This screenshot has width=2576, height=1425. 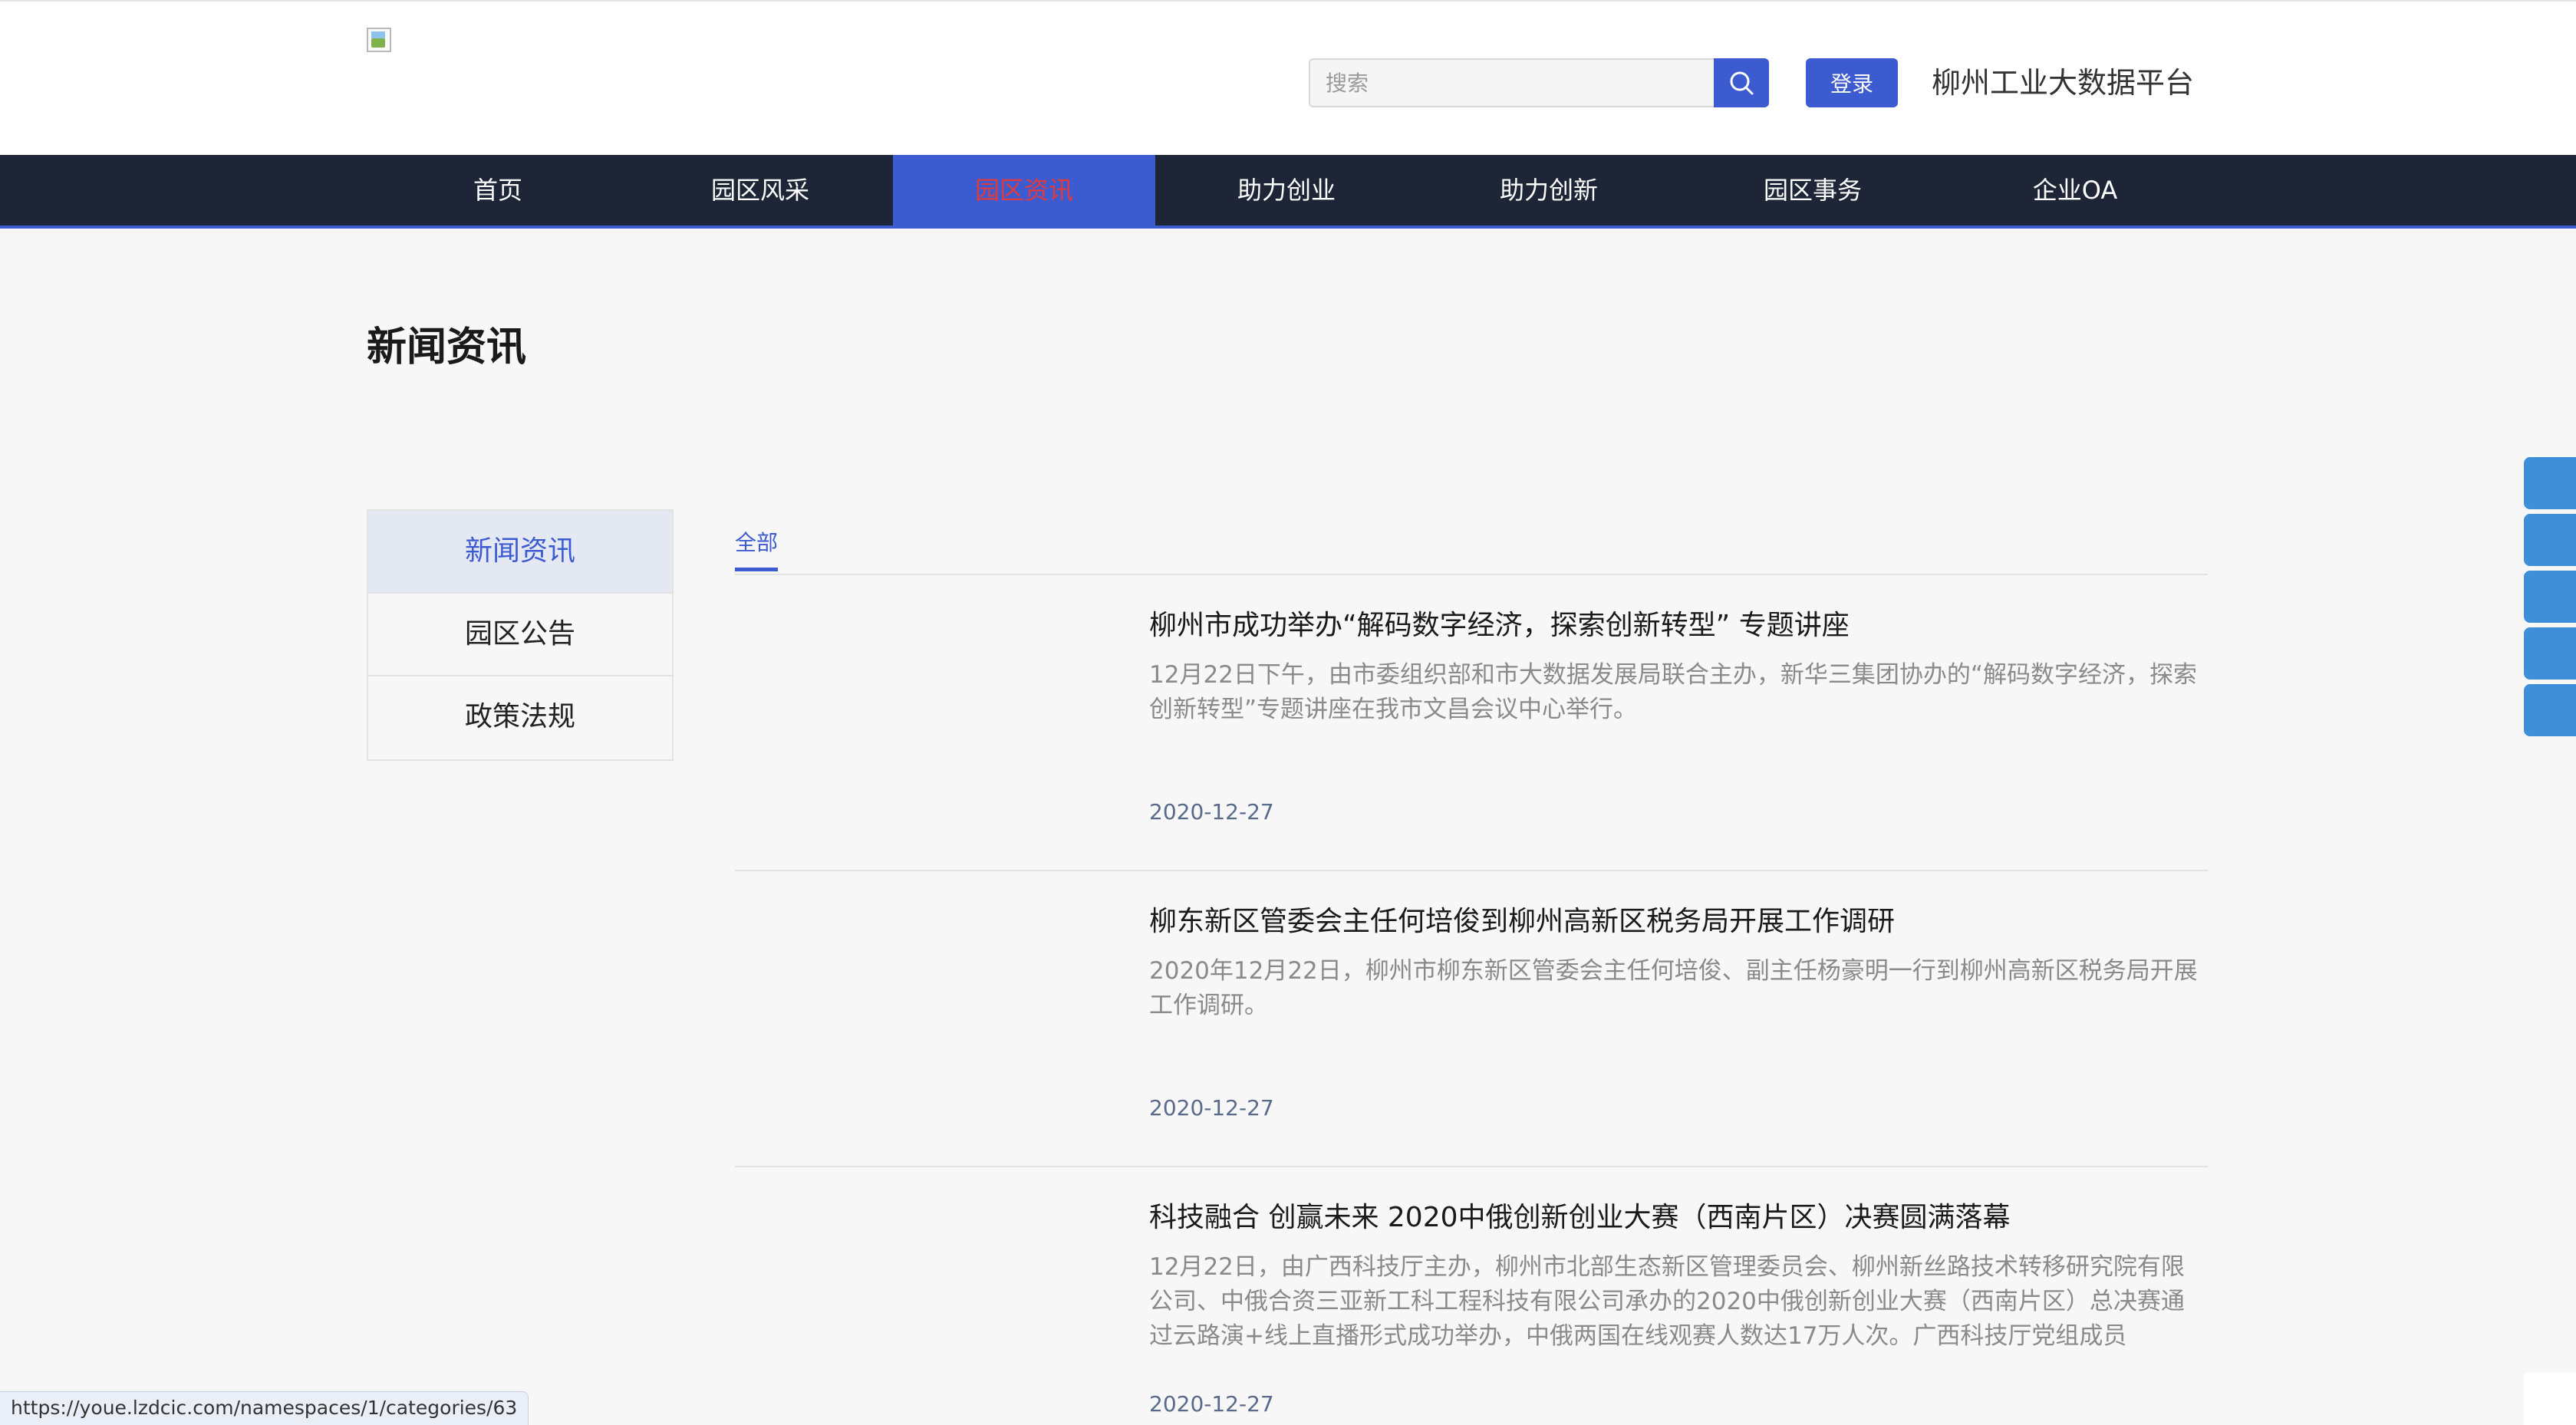 I want to click on tab-all: 全部, so click(x=757, y=548).